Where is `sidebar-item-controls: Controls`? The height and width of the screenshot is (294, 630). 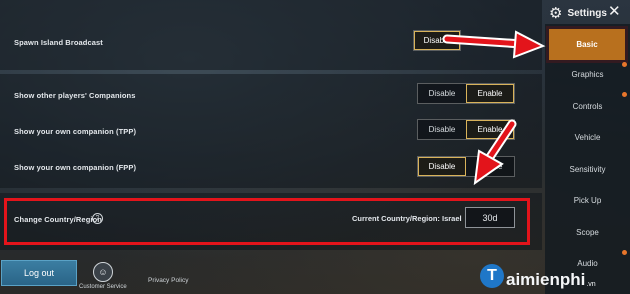
sidebar-item-controls: Controls is located at coordinates (587, 106).